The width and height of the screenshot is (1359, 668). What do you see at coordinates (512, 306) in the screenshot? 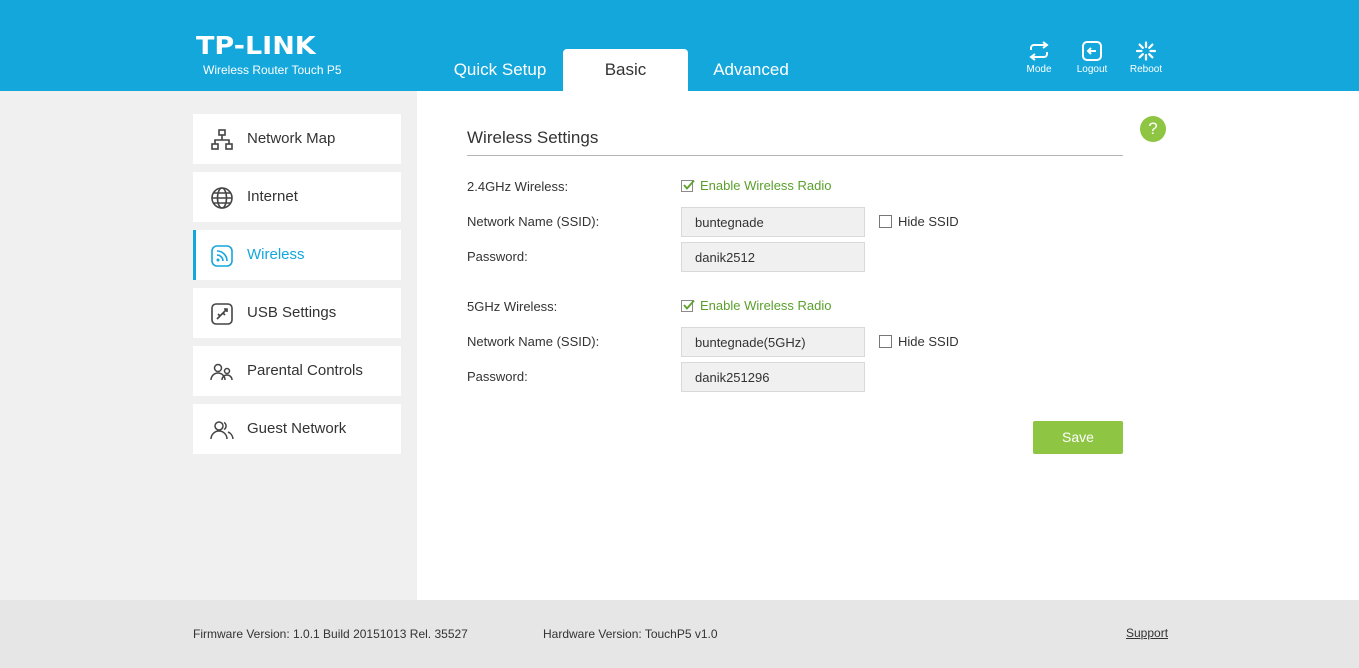
I see `band-5-label: 5GHz Wireless:` at bounding box center [512, 306].